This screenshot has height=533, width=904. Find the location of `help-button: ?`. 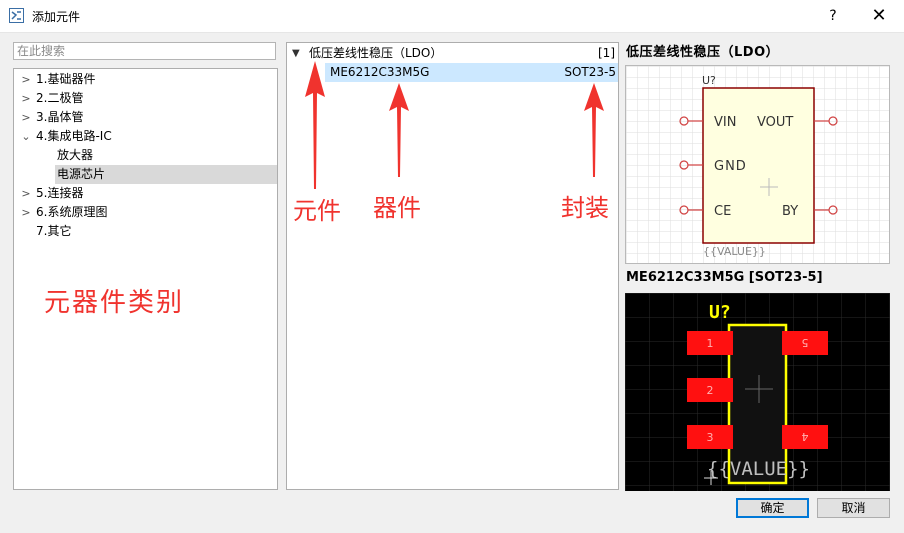

help-button: ? is located at coordinates (833, 16).